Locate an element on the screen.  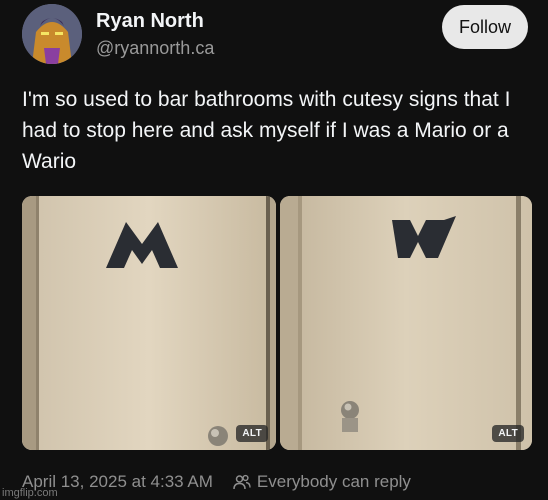
people-icon is located at coordinates (242, 482).